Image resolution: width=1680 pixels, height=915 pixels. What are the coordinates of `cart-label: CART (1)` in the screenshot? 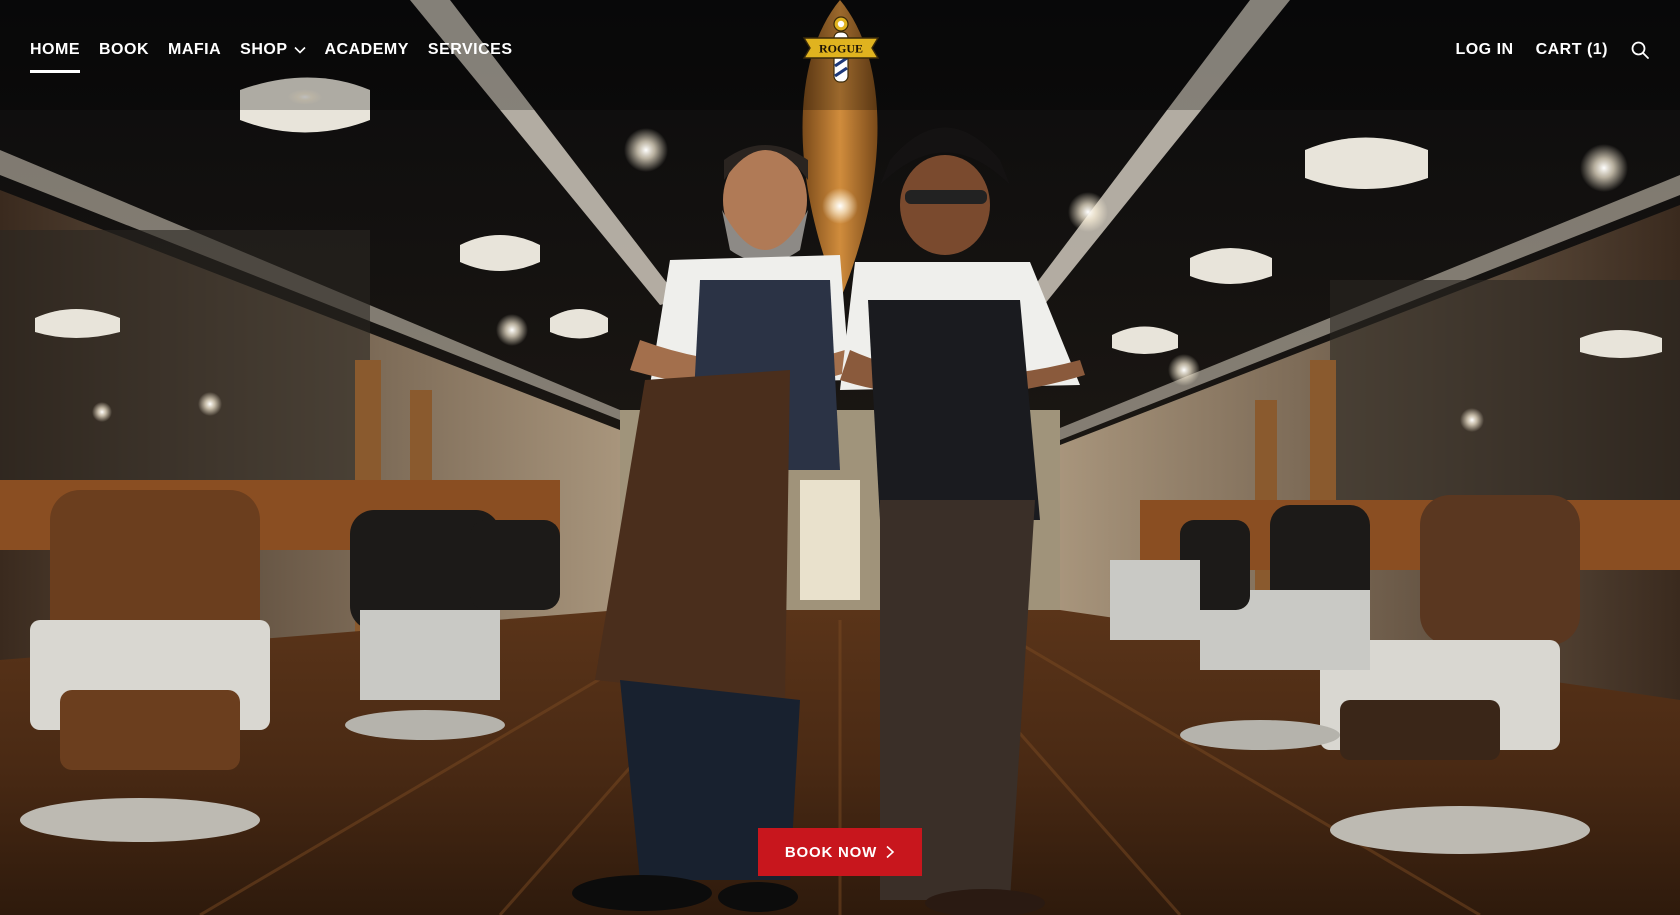 It's located at (1571, 49).